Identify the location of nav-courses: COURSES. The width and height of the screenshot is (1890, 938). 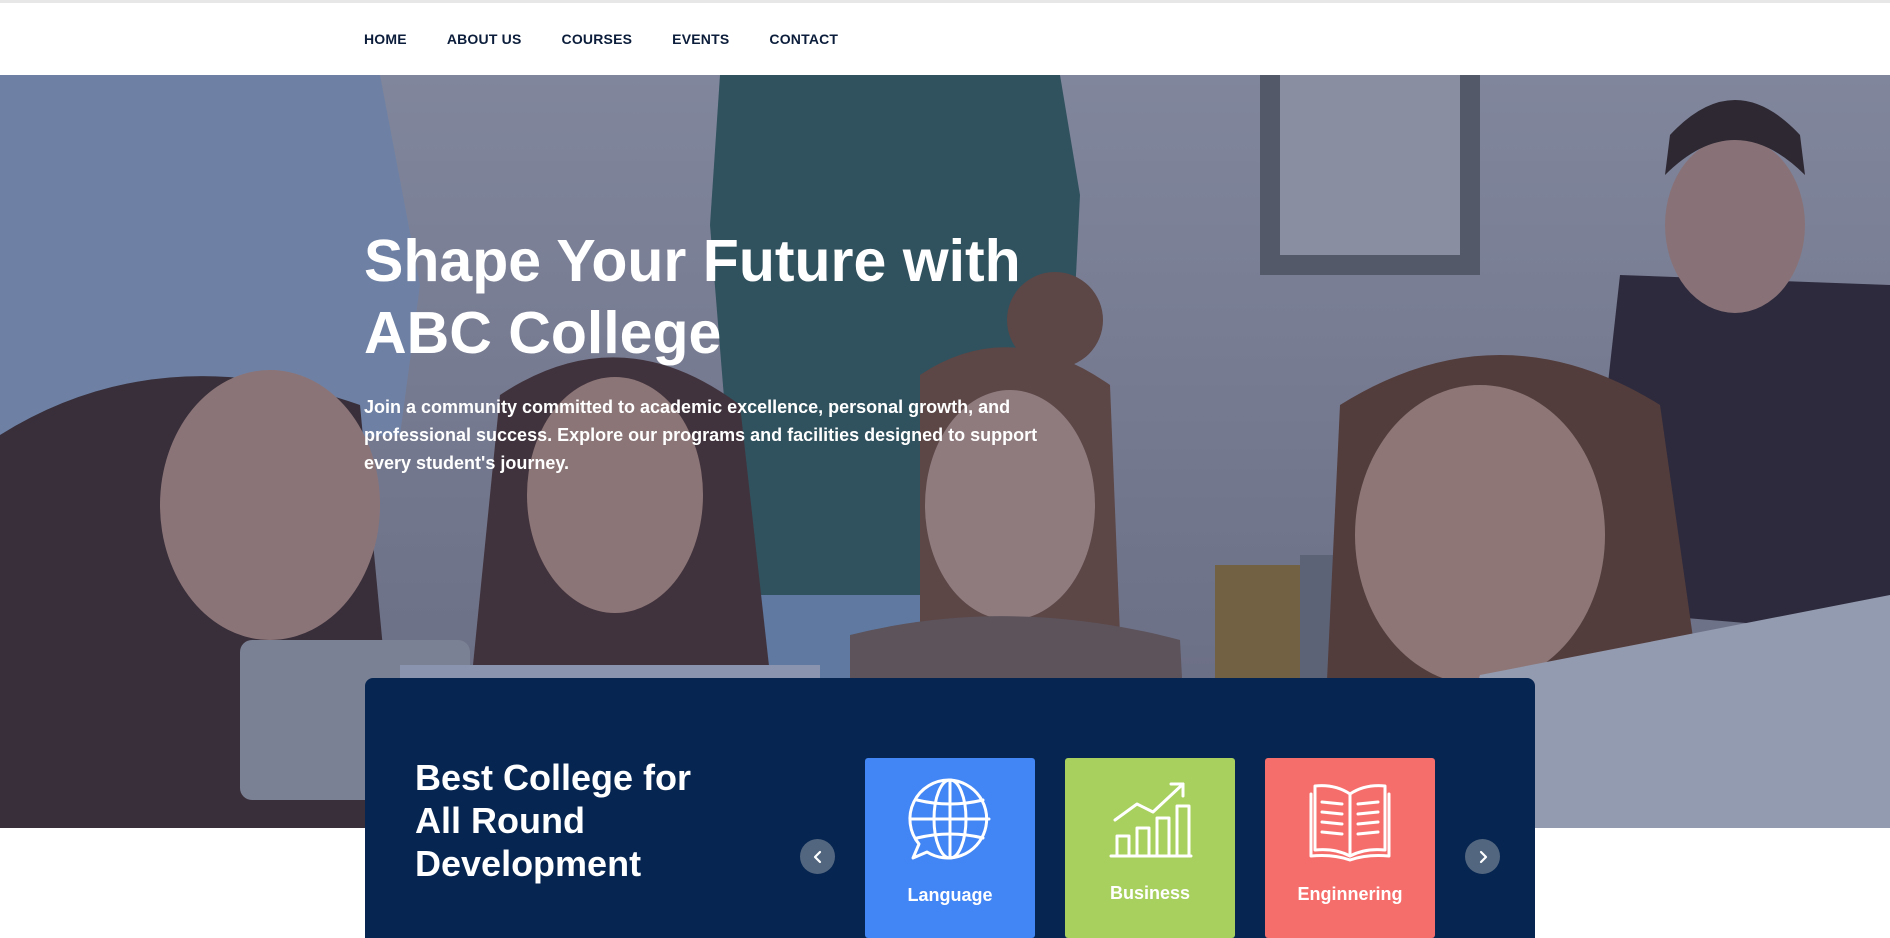
(597, 39).